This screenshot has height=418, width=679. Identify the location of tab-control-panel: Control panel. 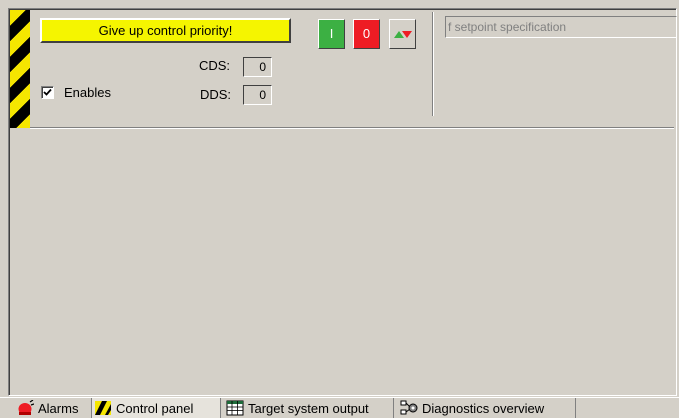
(156, 408).